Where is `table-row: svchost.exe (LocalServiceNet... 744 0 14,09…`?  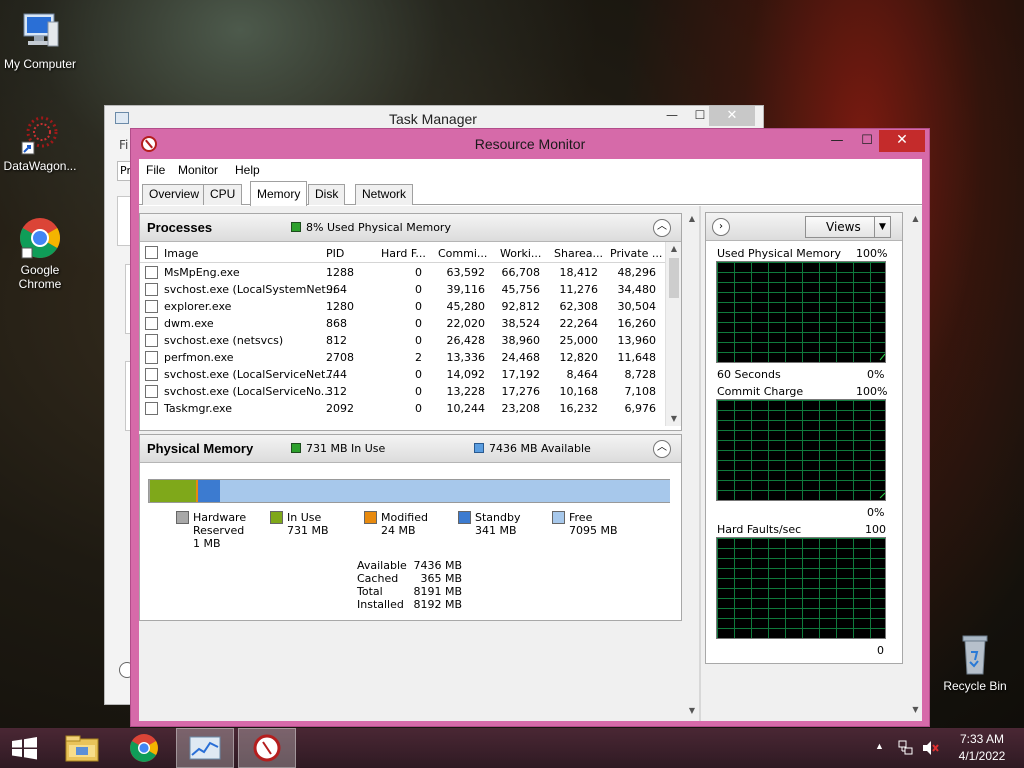 table-row: svchost.exe (LocalServiceNet... 744 0 14,09… is located at coordinates (403, 374).